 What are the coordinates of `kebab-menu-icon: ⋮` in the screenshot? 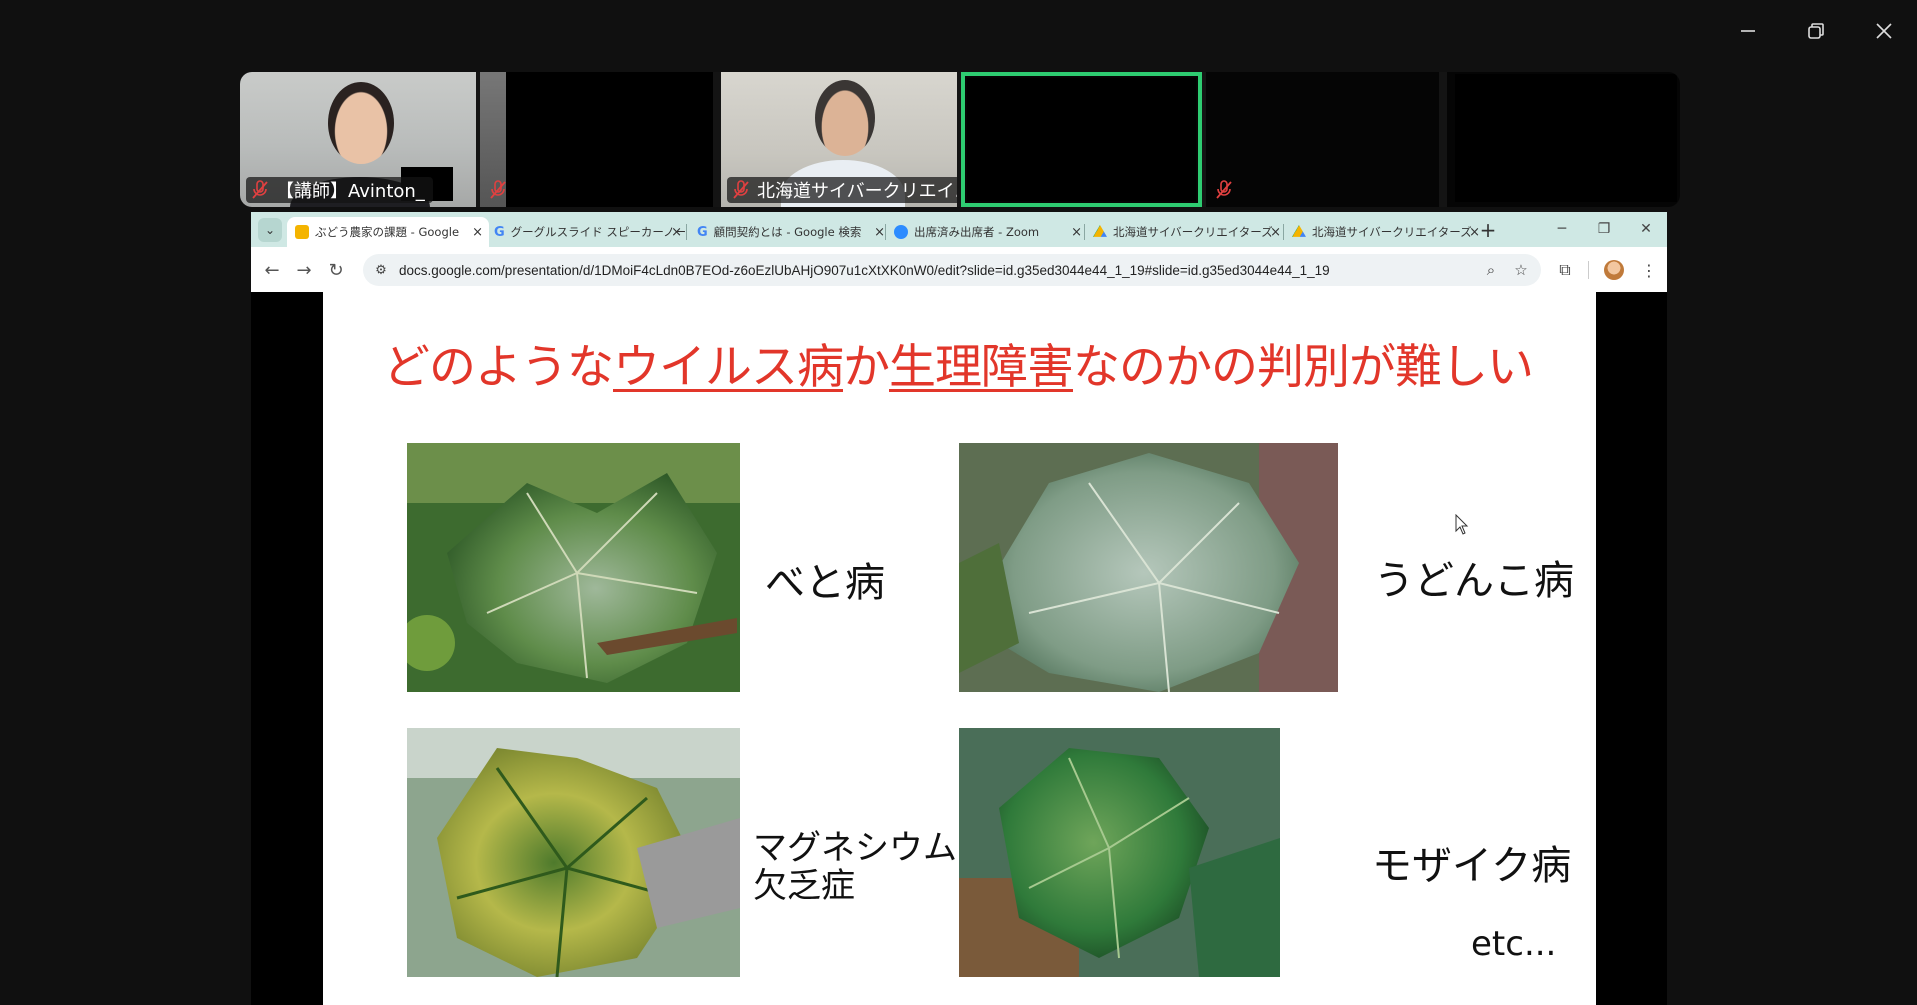 It's located at (1649, 270).